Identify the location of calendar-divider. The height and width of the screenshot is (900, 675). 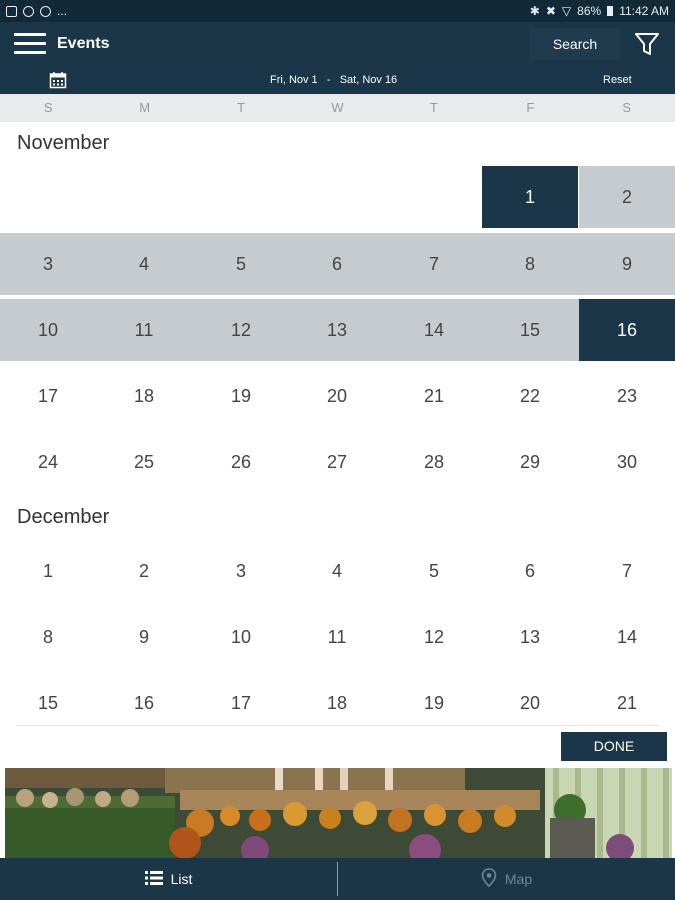
(337, 725).